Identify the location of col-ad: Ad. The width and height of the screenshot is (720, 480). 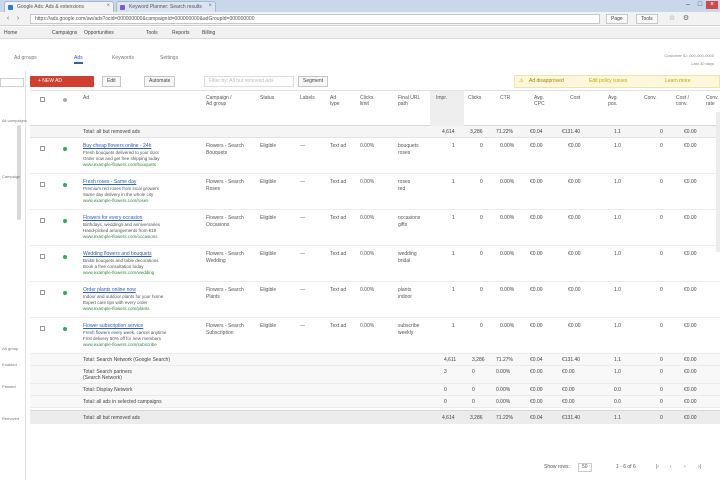
(86, 98).